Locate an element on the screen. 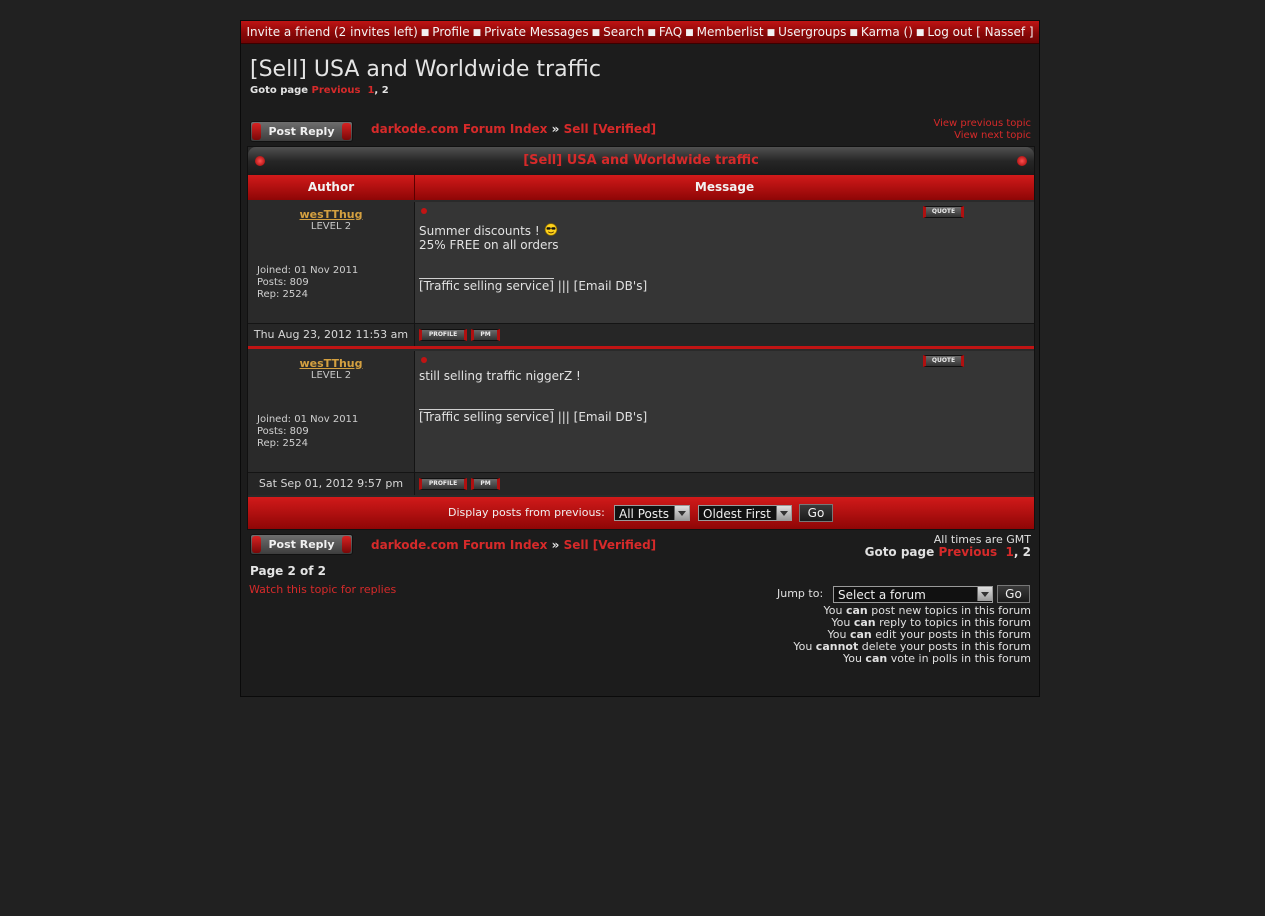 The height and width of the screenshot is (916, 1265). view-next-topic-link: View next topic is located at coordinates (982, 136).